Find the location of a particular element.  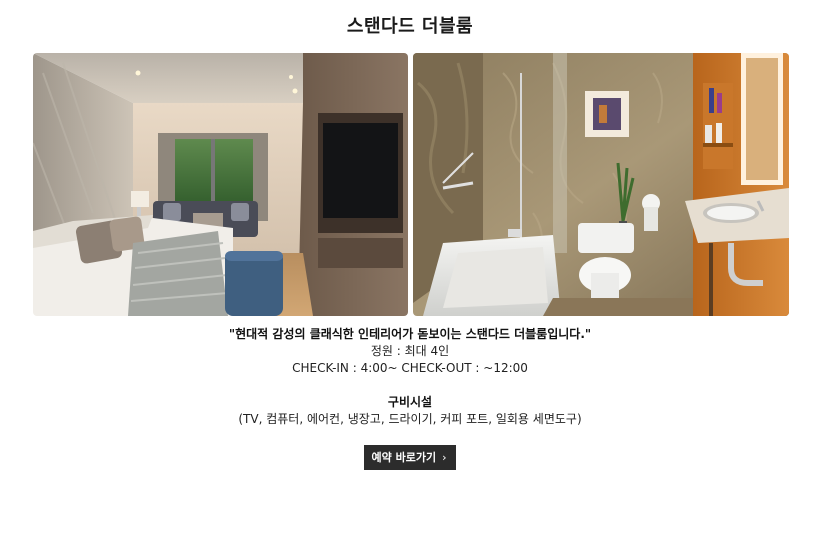

room-tagline: "현대적 감성의 클래식한 인테리어가 돋보이는 스탠다드 더블룸입니다." is located at coordinates (410, 334).